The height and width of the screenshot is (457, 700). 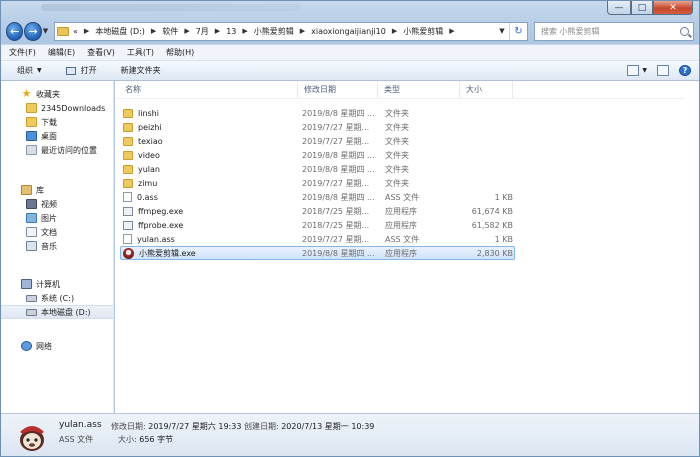 I want to click on close-button: ✕, so click(x=673, y=8).